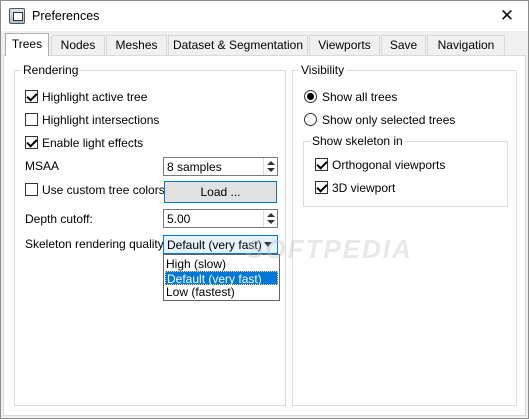 This screenshot has width=529, height=419. What do you see at coordinates (31, 96) in the screenshot?
I see `highlight-active-tree-checkbox` at bounding box center [31, 96].